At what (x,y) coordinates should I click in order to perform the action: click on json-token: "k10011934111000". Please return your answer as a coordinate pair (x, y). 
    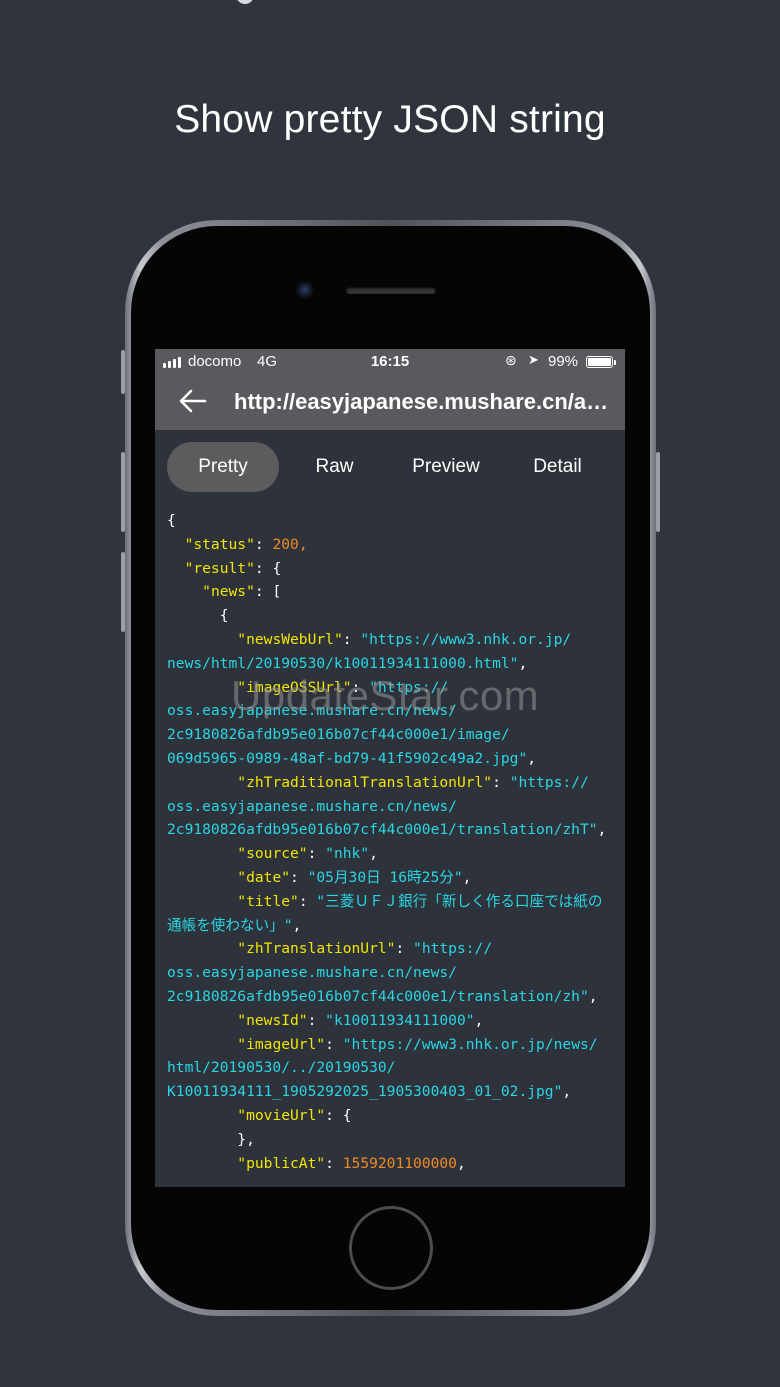
    Looking at the image, I should click on (400, 1020).